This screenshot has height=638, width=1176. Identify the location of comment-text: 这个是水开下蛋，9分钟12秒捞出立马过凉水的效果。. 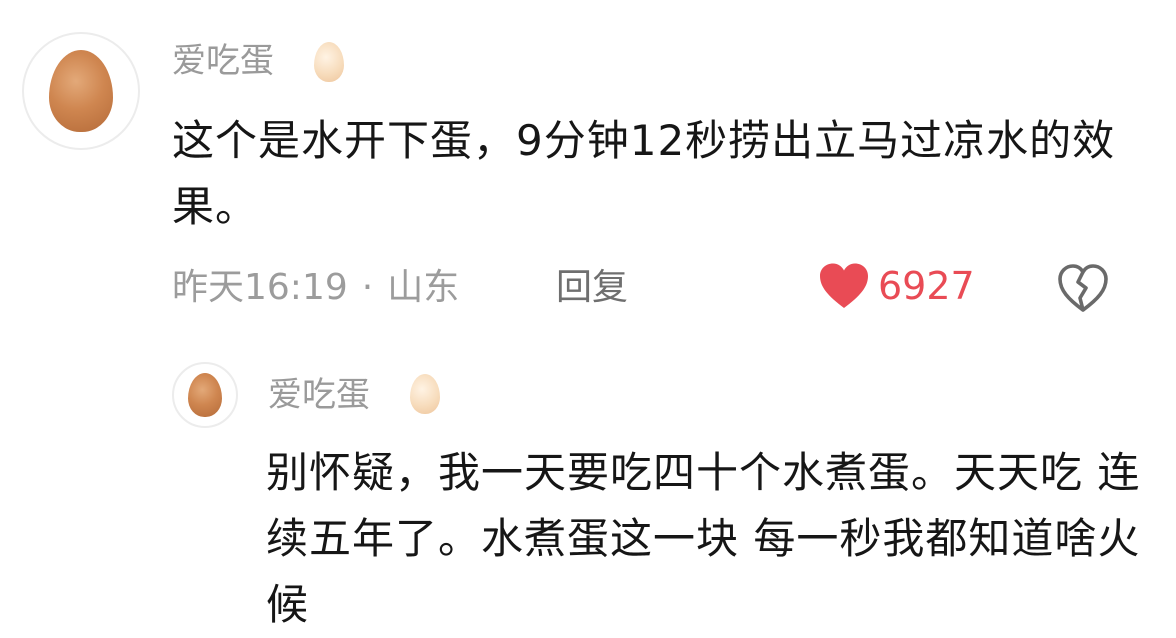
(644, 173).